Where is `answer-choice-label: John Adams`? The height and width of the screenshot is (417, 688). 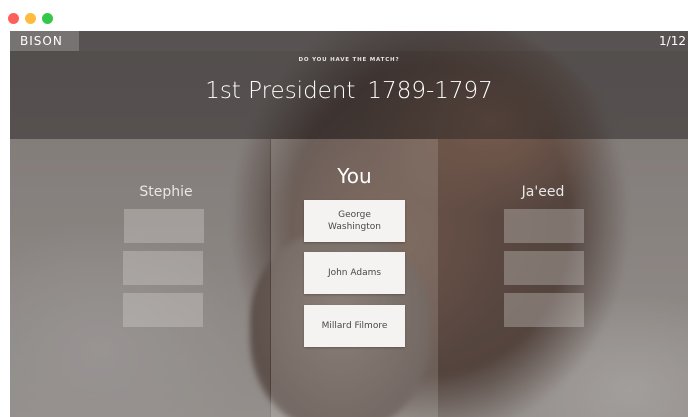
answer-choice-label: John Adams is located at coordinates (354, 273).